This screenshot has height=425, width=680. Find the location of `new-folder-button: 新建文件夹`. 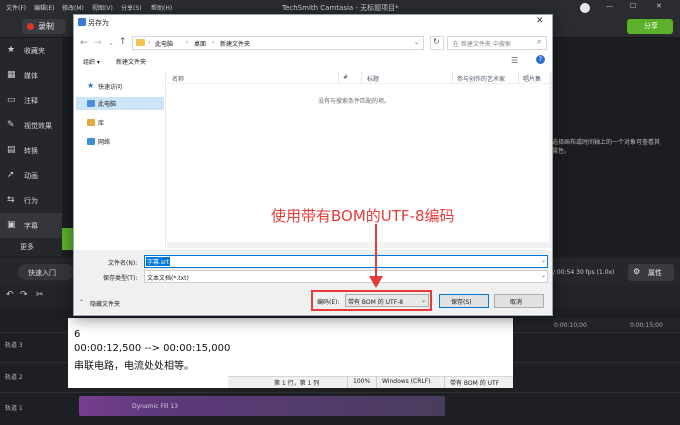

new-folder-button: 新建文件夹 is located at coordinates (131, 61).